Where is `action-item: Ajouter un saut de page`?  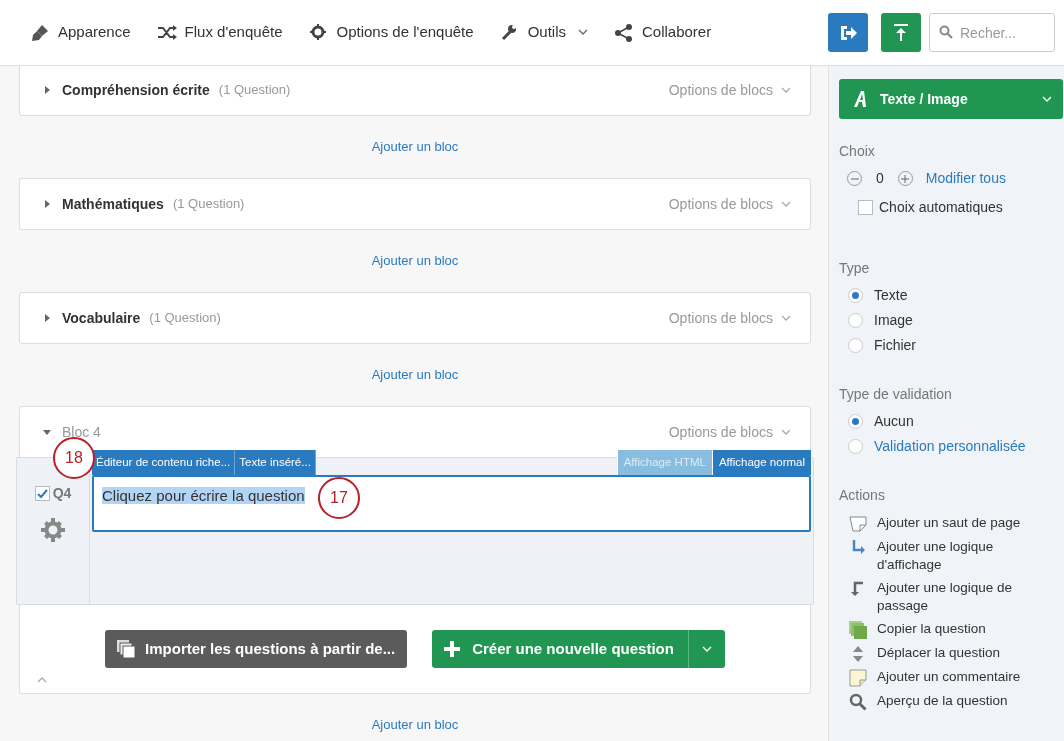
action-item: Ajouter un saut de page is located at coordinates (955, 523).